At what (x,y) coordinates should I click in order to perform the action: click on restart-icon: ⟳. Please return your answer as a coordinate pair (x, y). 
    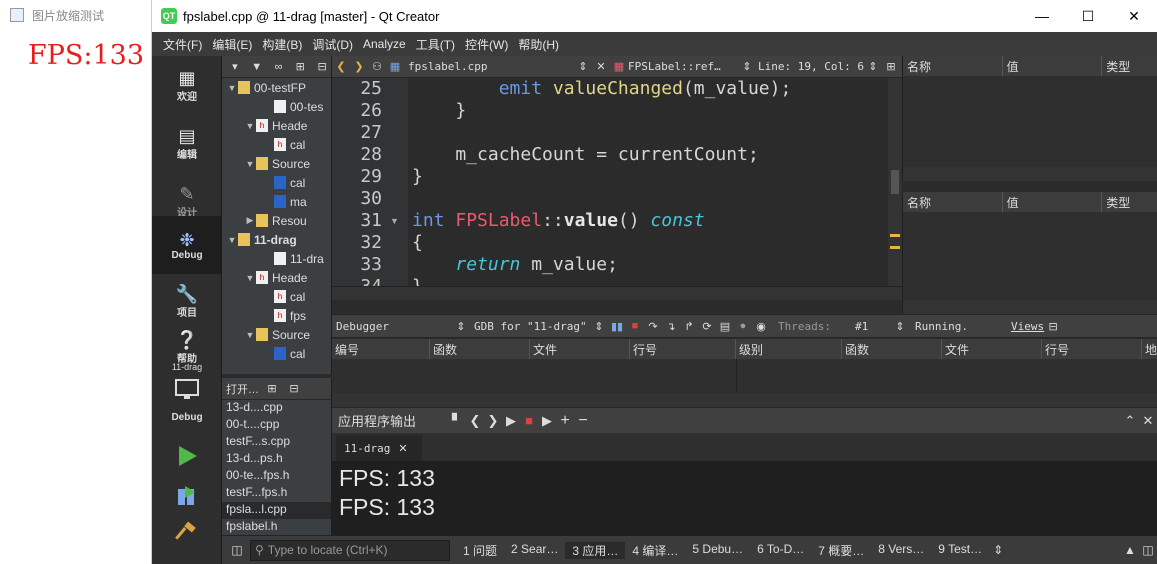
    Looking at the image, I should click on (707, 326).